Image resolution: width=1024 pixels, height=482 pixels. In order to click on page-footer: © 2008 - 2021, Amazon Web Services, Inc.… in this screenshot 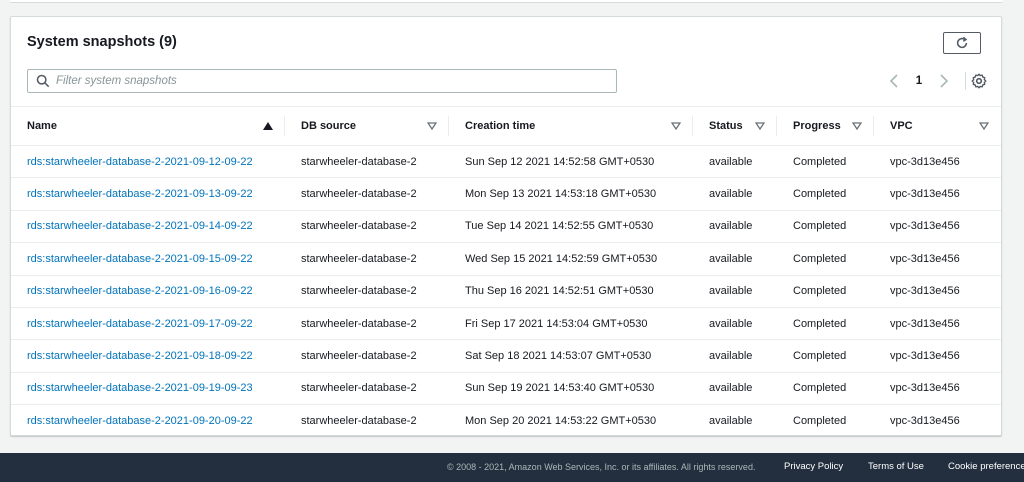, I will do `click(512, 467)`.